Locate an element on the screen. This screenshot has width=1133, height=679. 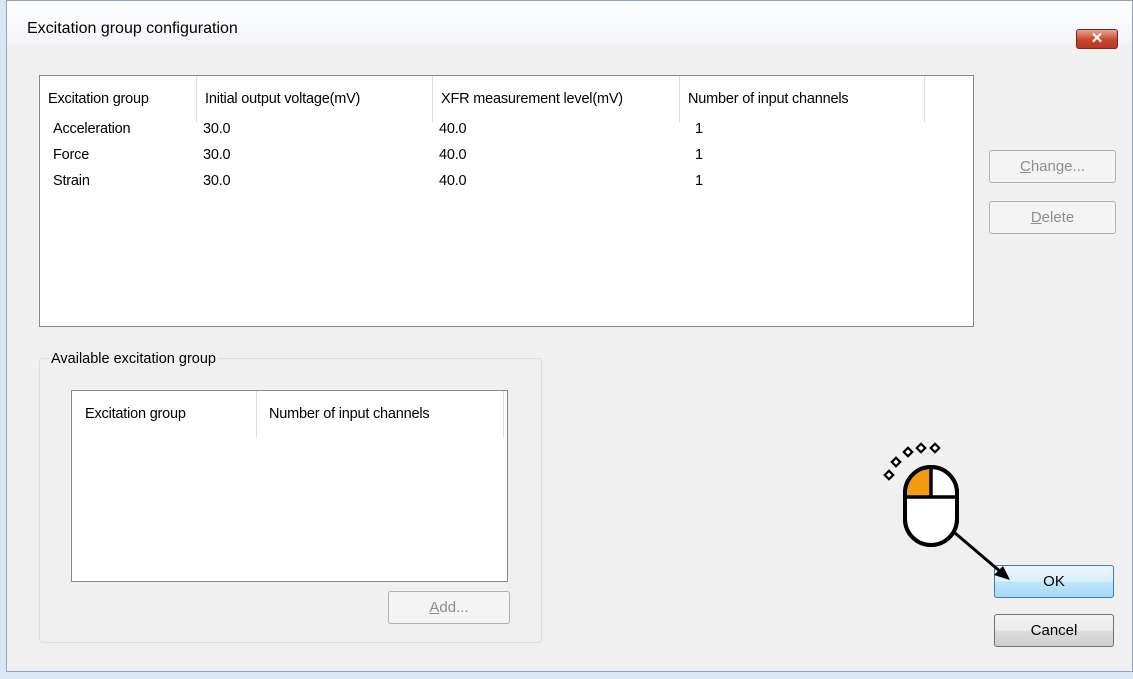
available-excitation-group-label: Available excitation group is located at coordinates (133, 359).